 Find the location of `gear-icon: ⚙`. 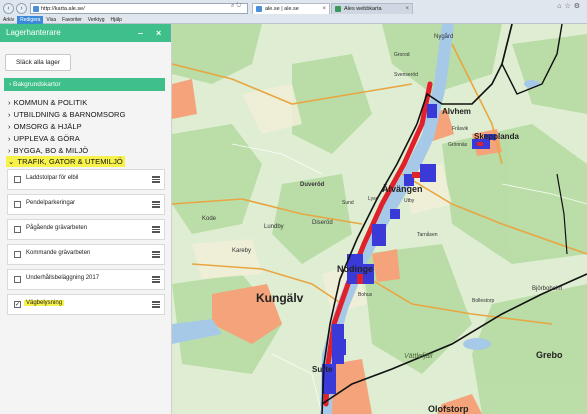

gear-icon: ⚙ is located at coordinates (578, 6).